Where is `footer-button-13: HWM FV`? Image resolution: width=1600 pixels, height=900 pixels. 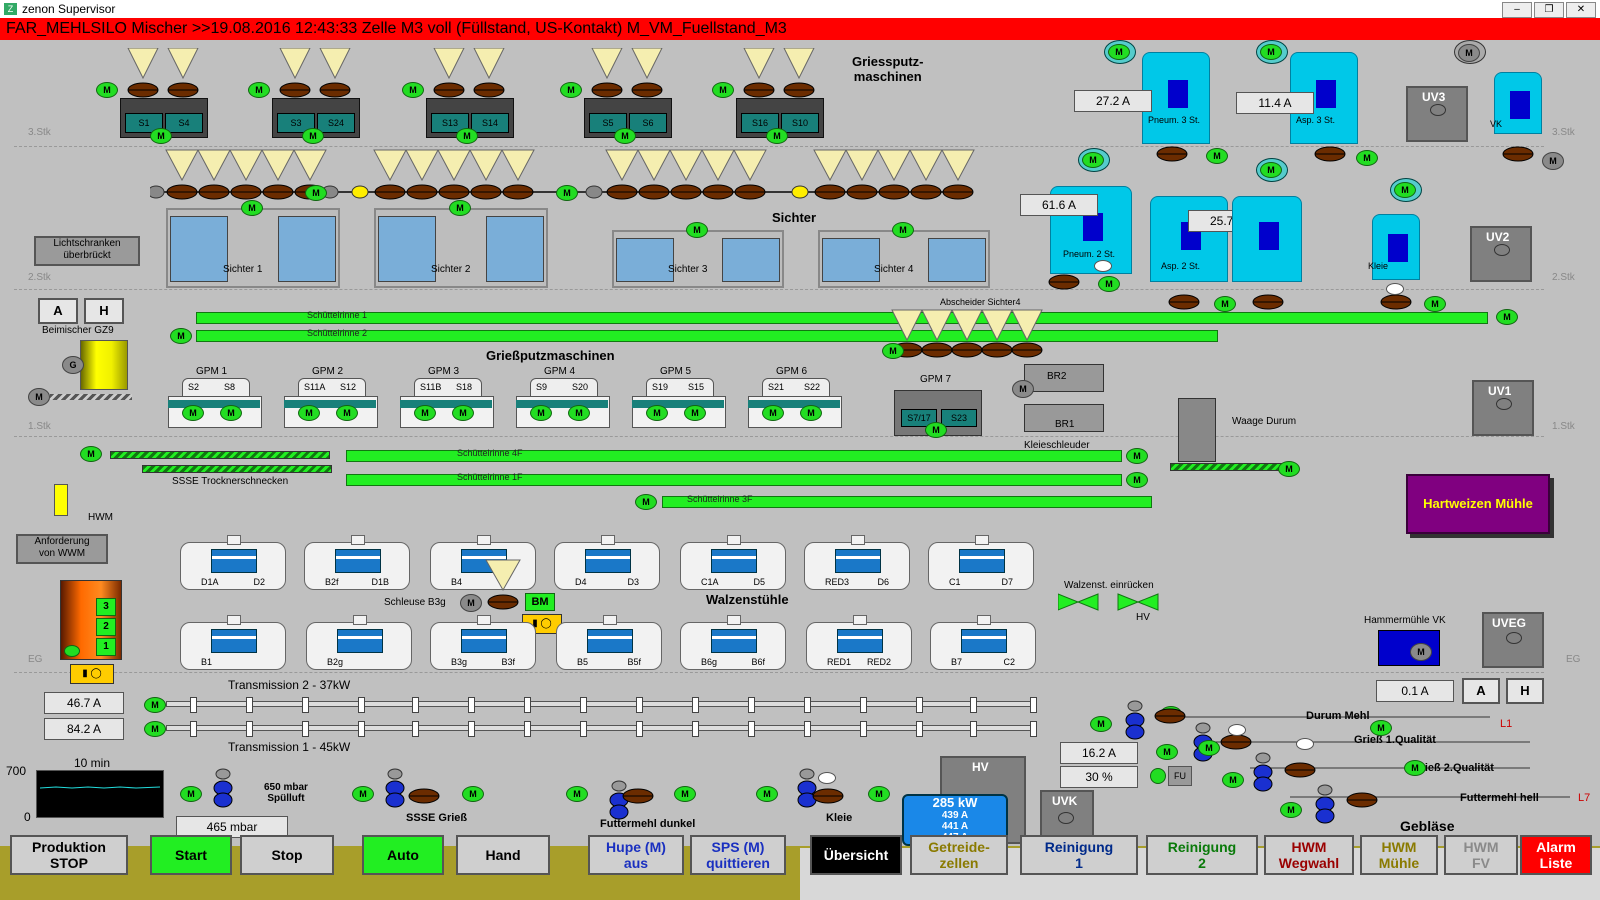
footer-button-13: HWM FV is located at coordinates (1481, 855).